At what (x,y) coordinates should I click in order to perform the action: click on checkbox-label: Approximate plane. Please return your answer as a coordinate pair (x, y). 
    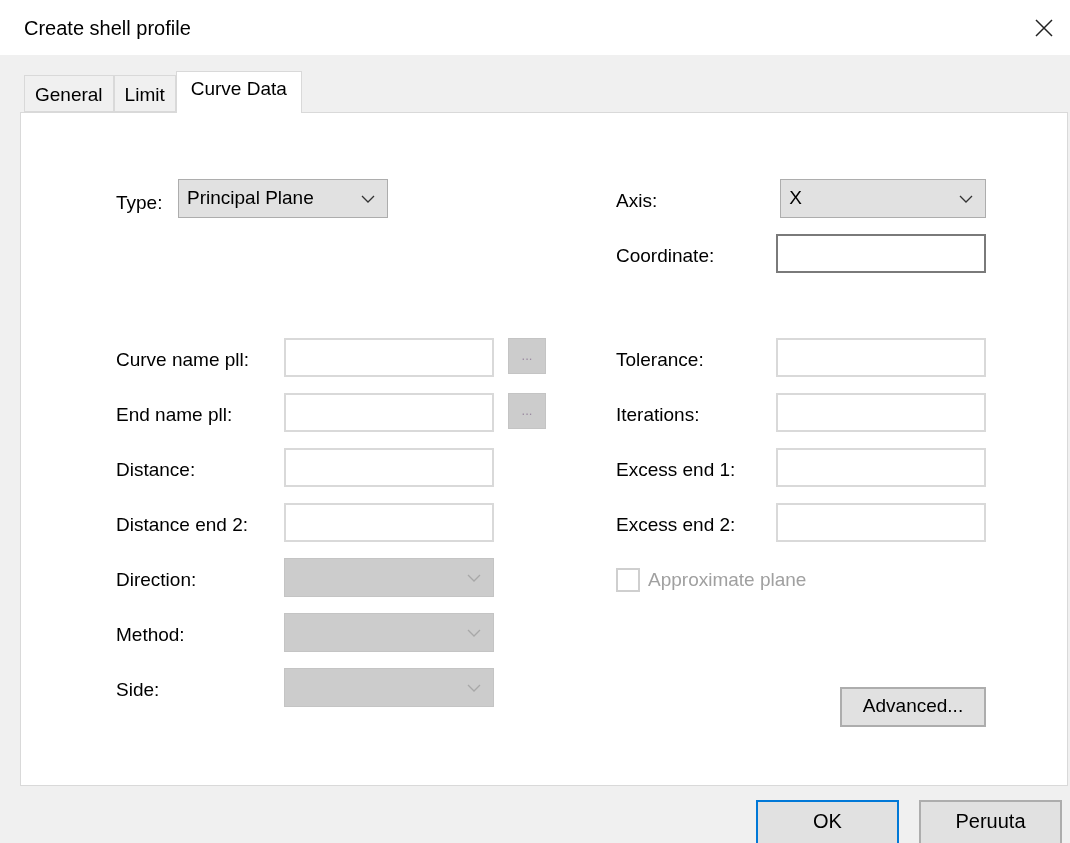
    Looking at the image, I should click on (727, 580).